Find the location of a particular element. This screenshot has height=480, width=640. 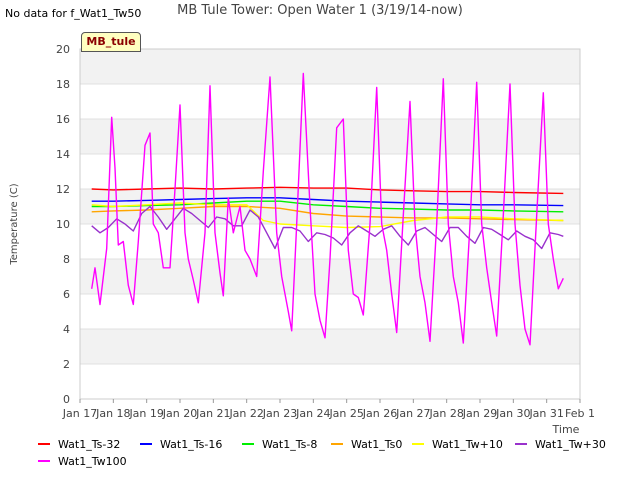

legend-item: Wat1_Ts-8 is located at coordinates (279, 444).